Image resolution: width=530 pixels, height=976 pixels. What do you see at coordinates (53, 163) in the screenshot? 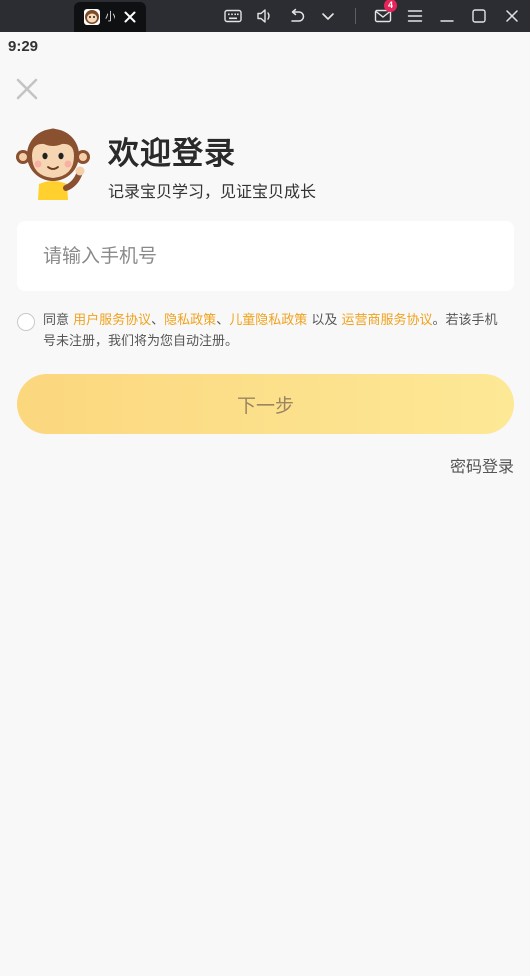
I see `monkey-mascot-logo` at bounding box center [53, 163].